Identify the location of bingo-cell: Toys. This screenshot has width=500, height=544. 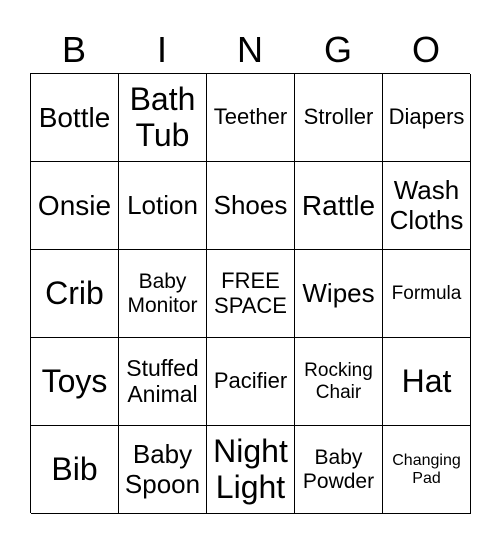
(75, 382).